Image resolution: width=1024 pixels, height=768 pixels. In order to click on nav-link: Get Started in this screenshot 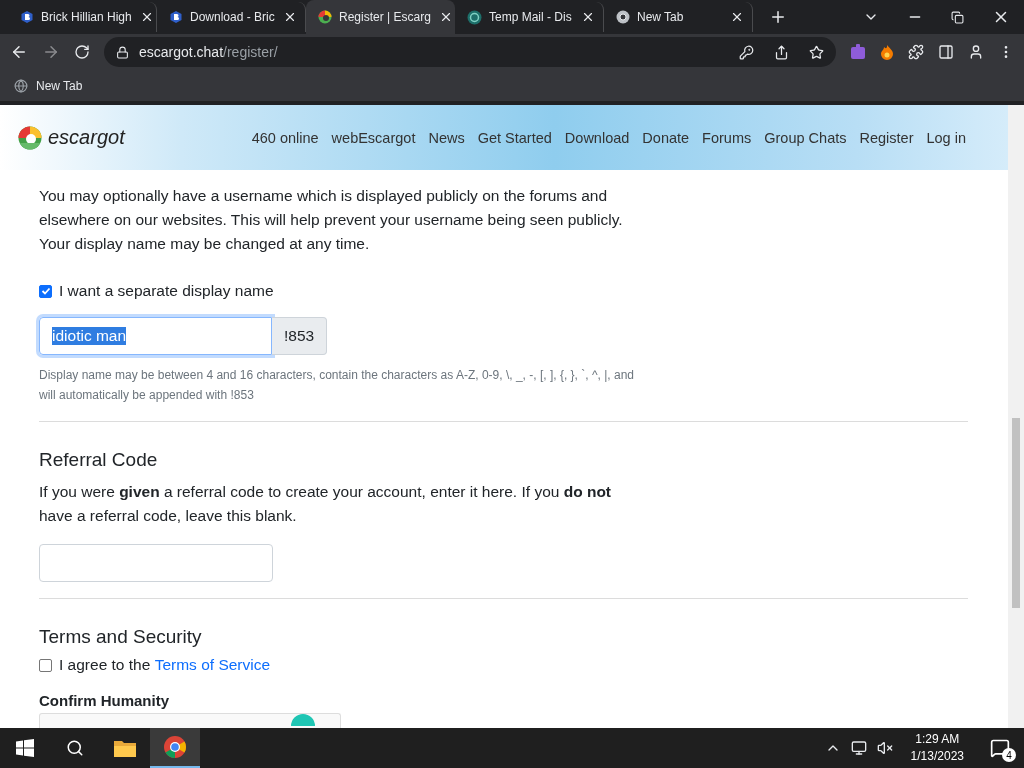, I will do `click(514, 137)`.